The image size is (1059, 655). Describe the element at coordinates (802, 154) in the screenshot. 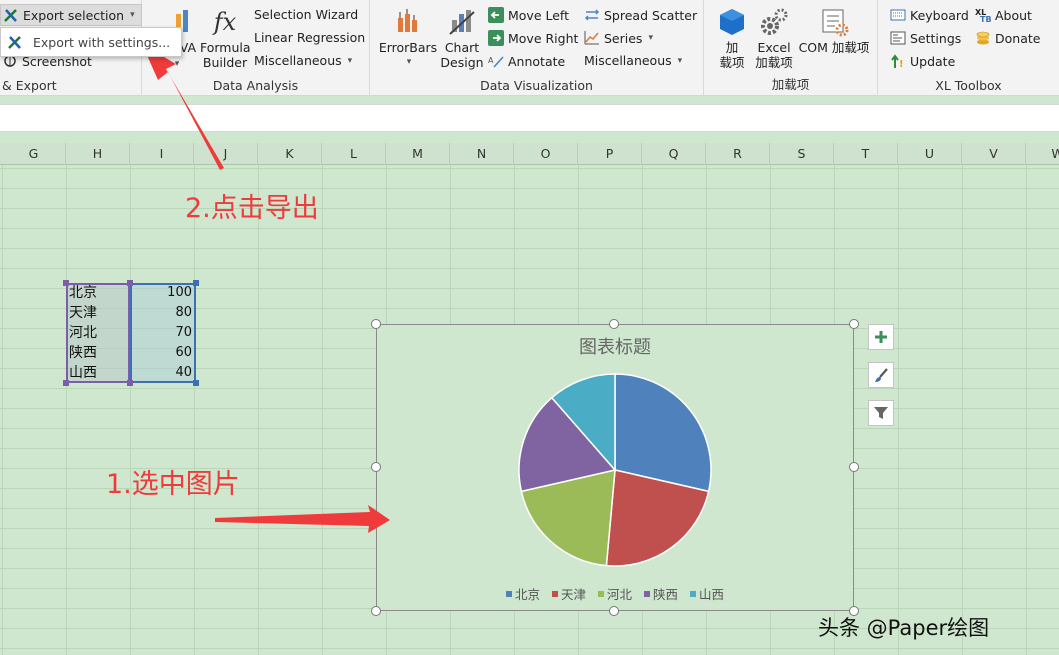

I see `column-header-s: S` at that location.